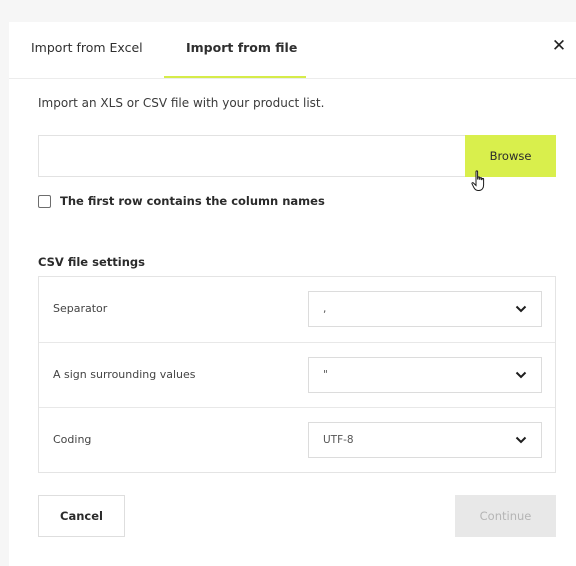 Image resolution: width=576 pixels, height=566 pixels. What do you see at coordinates (192, 201) in the screenshot?
I see `first-row-checkbox-label: The first row contains the column names` at bounding box center [192, 201].